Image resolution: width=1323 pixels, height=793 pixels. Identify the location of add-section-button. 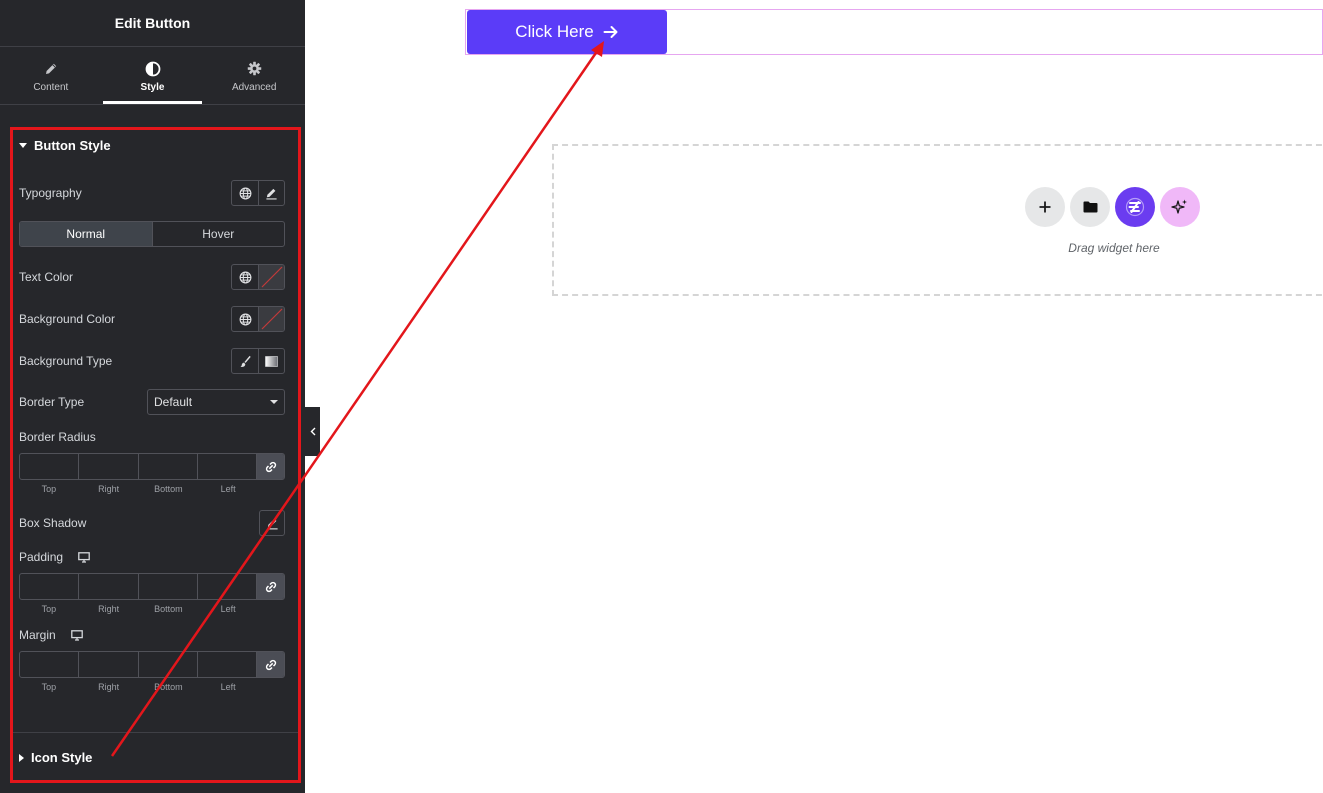
(1045, 207).